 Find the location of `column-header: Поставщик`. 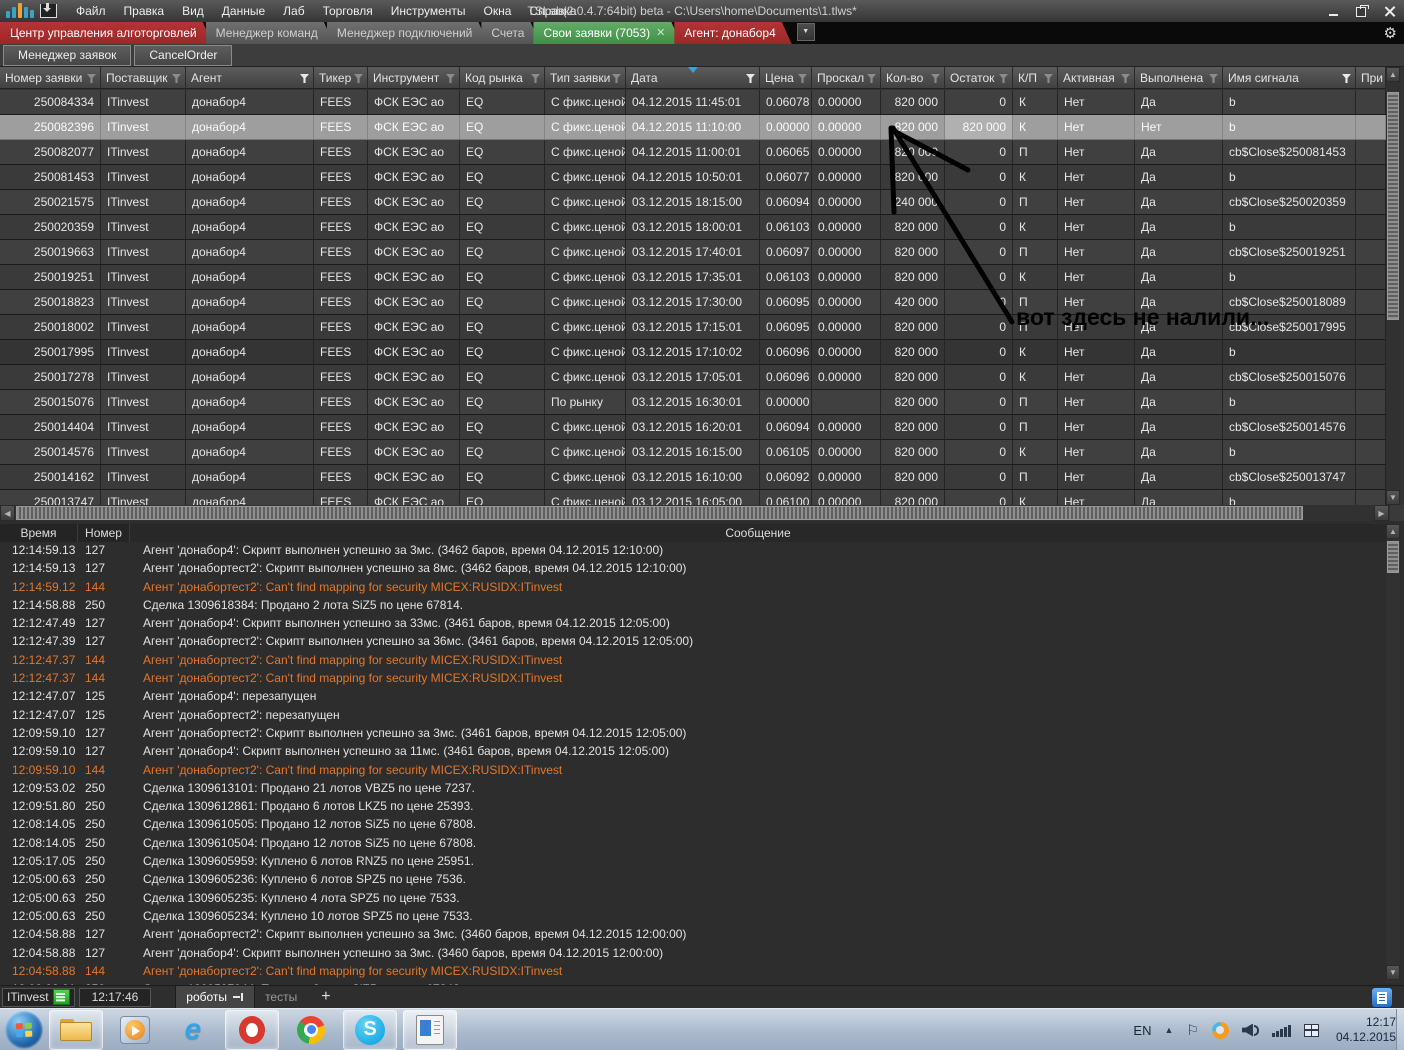

column-header: Поставщик is located at coordinates (143, 78).